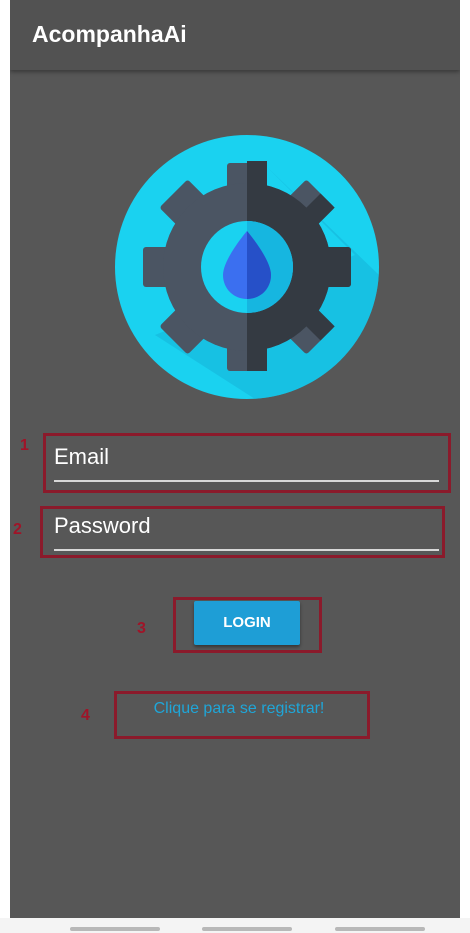 The width and height of the screenshot is (470, 933). What do you see at coordinates (17, 529) in the screenshot?
I see `annotation-number: 2` at bounding box center [17, 529].